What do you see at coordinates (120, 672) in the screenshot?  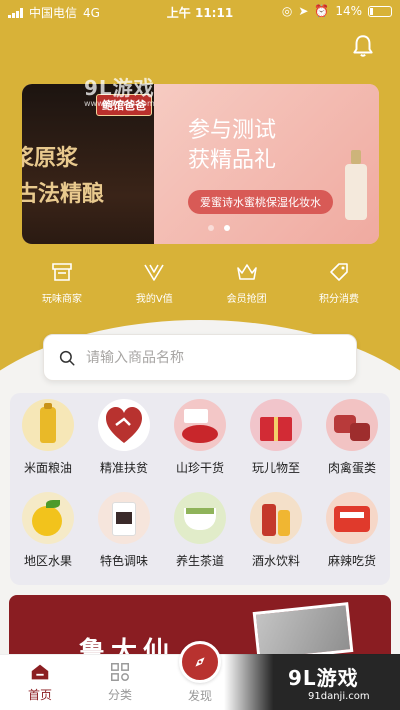 I see `grid-icon` at bounding box center [120, 672].